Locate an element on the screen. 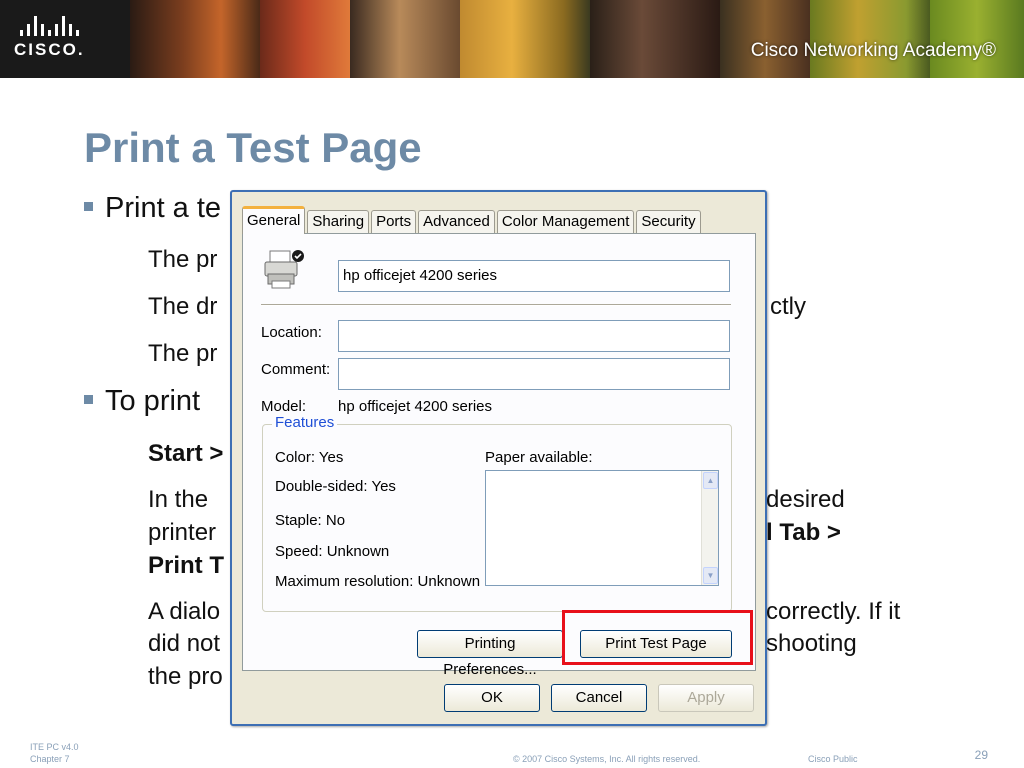 This screenshot has width=1024, height=768. location-input is located at coordinates (534, 336).